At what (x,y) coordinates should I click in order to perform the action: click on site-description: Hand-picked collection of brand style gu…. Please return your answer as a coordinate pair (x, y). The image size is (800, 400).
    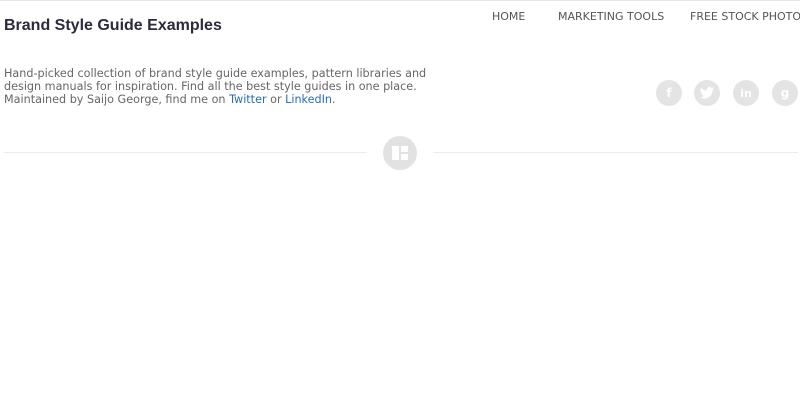
    Looking at the image, I should click on (229, 86).